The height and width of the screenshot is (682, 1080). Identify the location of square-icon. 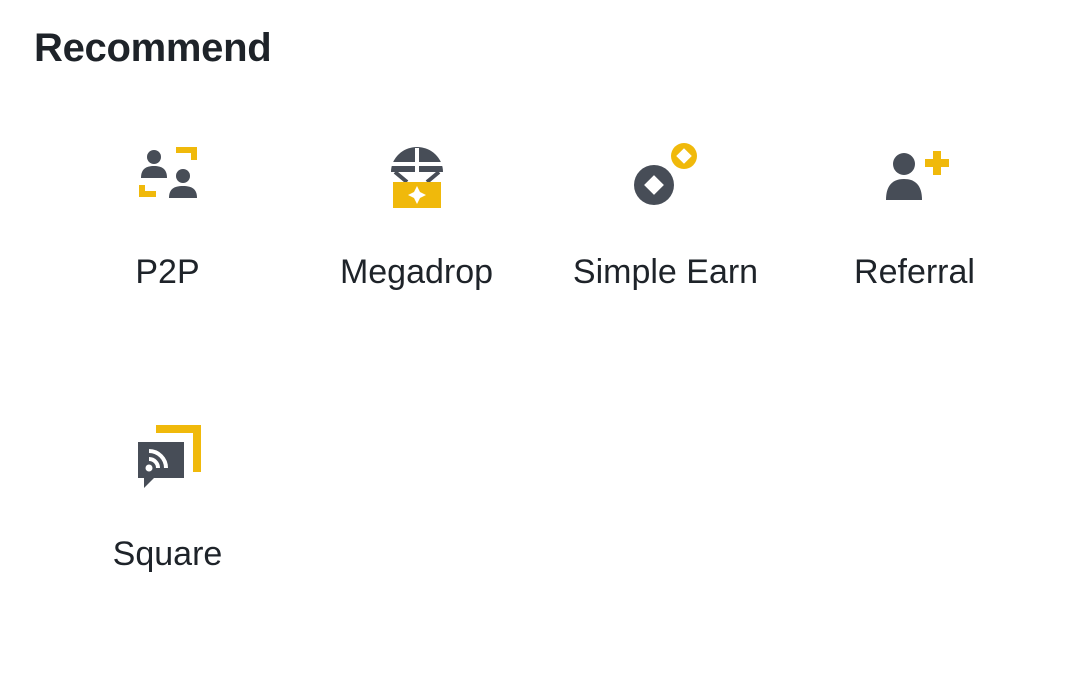
(168, 456).